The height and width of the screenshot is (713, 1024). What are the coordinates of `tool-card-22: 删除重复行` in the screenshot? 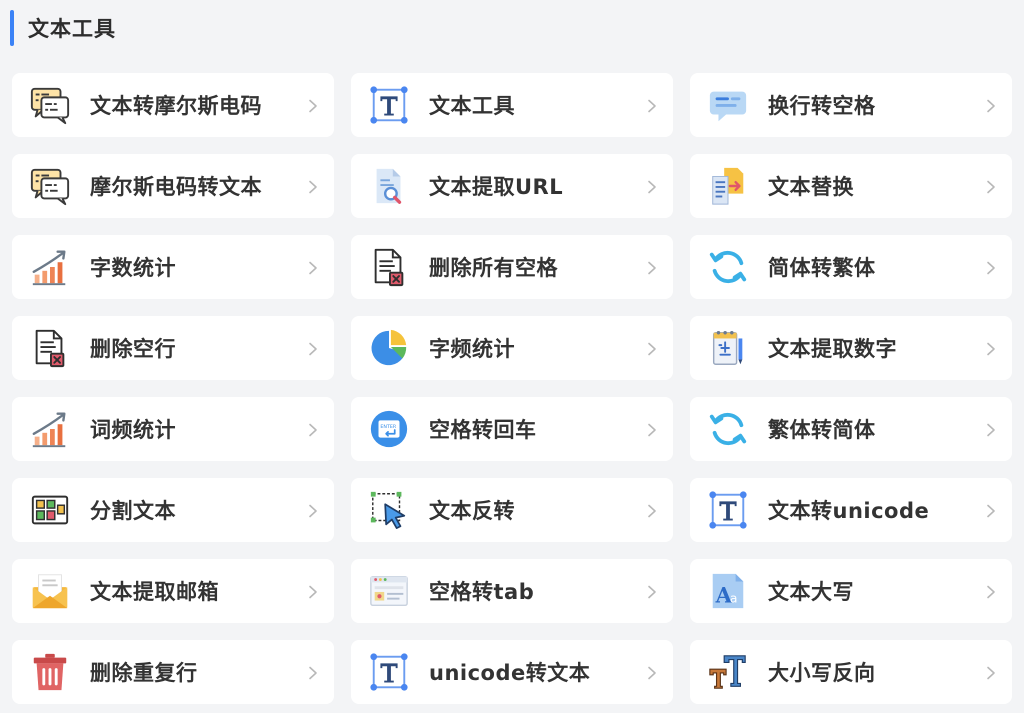 It's located at (173, 672).